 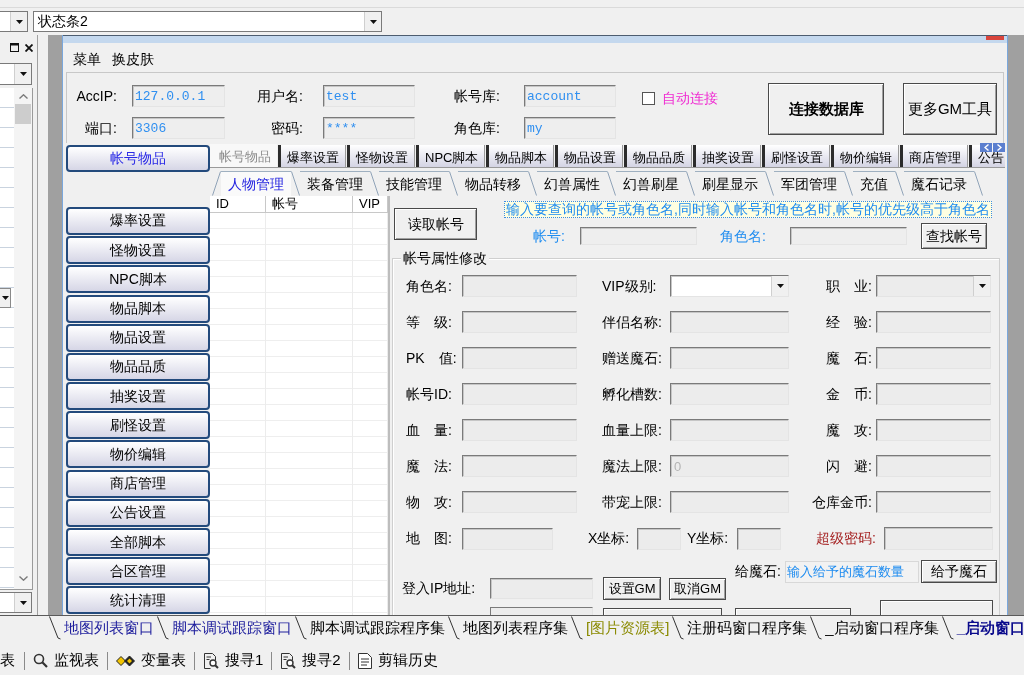 I want to click on tab: 物品脚本, so click(x=520, y=156).